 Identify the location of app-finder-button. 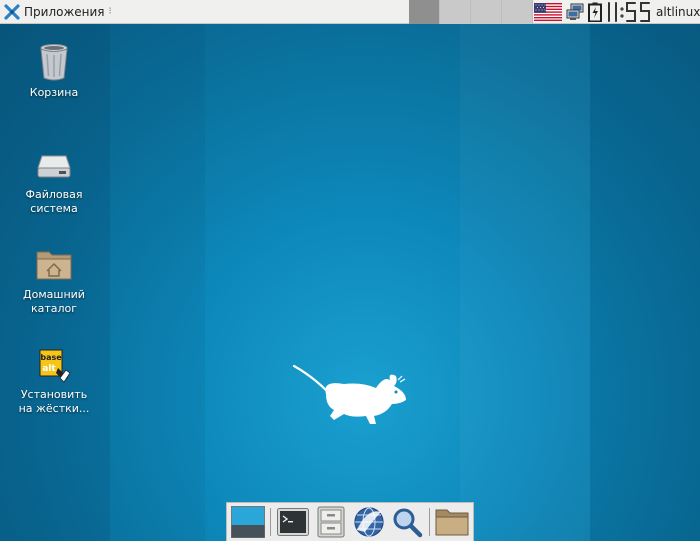
(407, 522).